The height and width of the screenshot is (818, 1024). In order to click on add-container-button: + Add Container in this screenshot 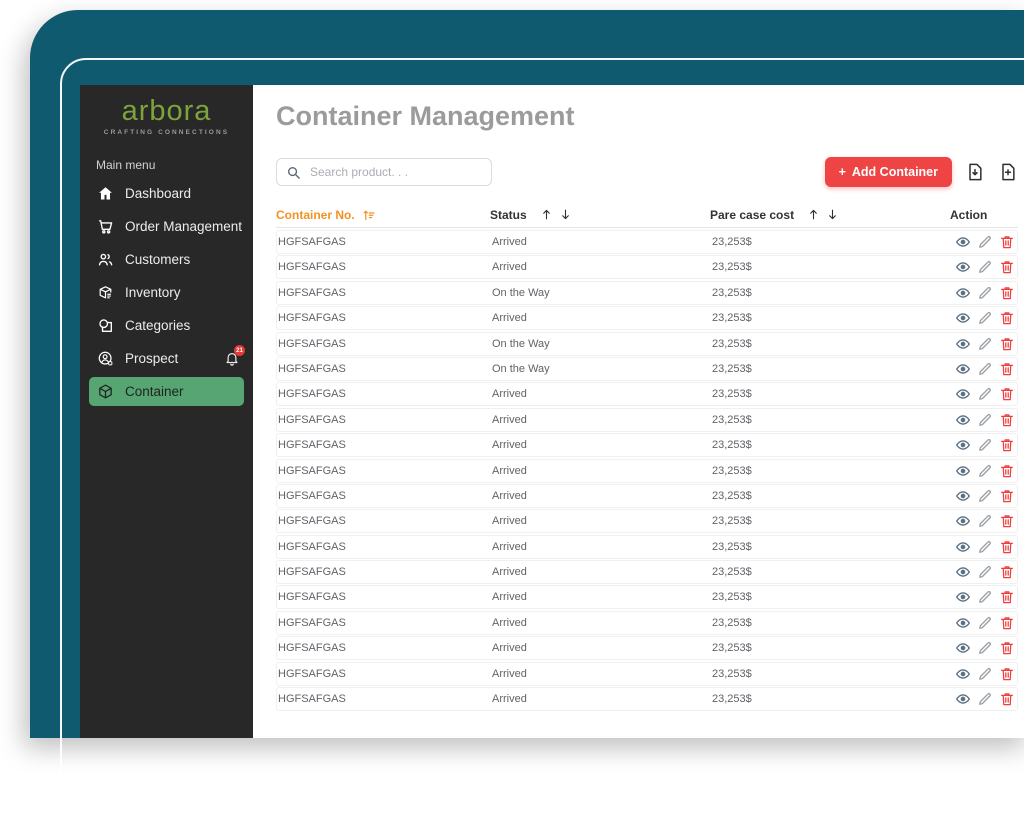, I will do `click(888, 172)`.